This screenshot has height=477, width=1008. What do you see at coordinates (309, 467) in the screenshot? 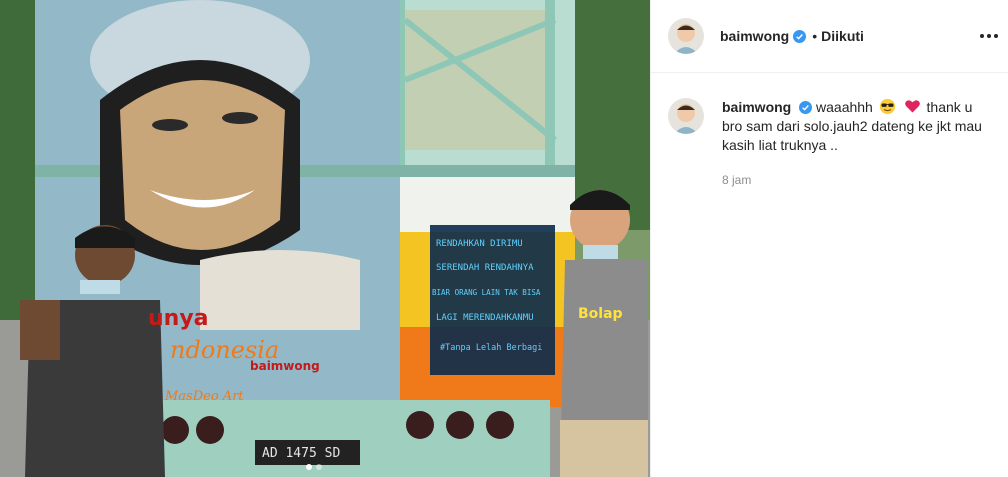
I see `carousel-dot-active` at bounding box center [309, 467].